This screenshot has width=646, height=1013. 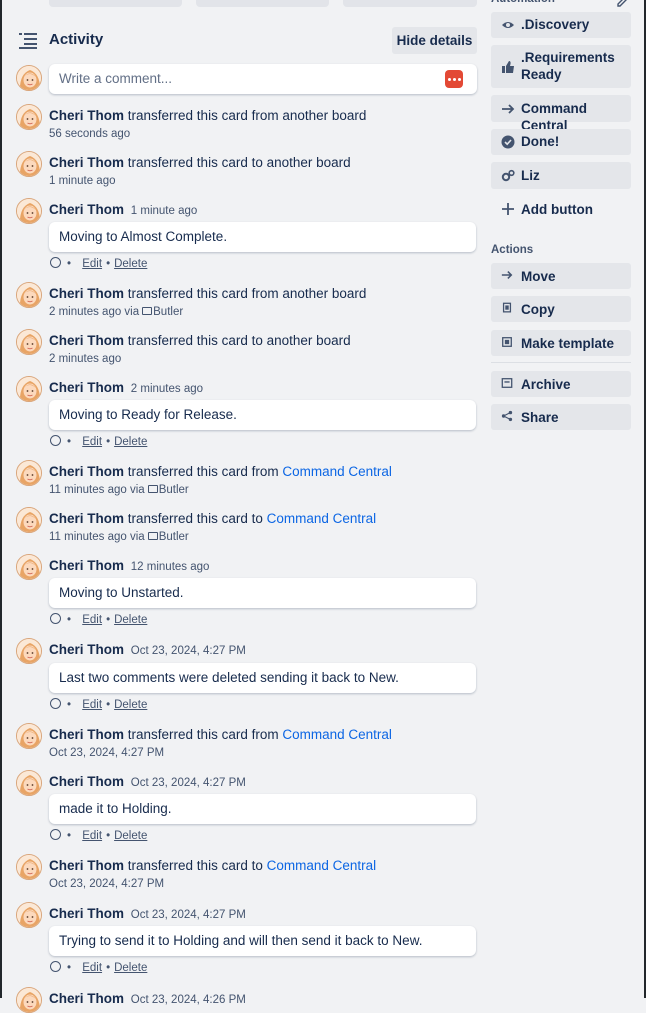 What do you see at coordinates (561, 384) in the screenshot?
I see `action-button: Archive` at bounding box center [561, 384].